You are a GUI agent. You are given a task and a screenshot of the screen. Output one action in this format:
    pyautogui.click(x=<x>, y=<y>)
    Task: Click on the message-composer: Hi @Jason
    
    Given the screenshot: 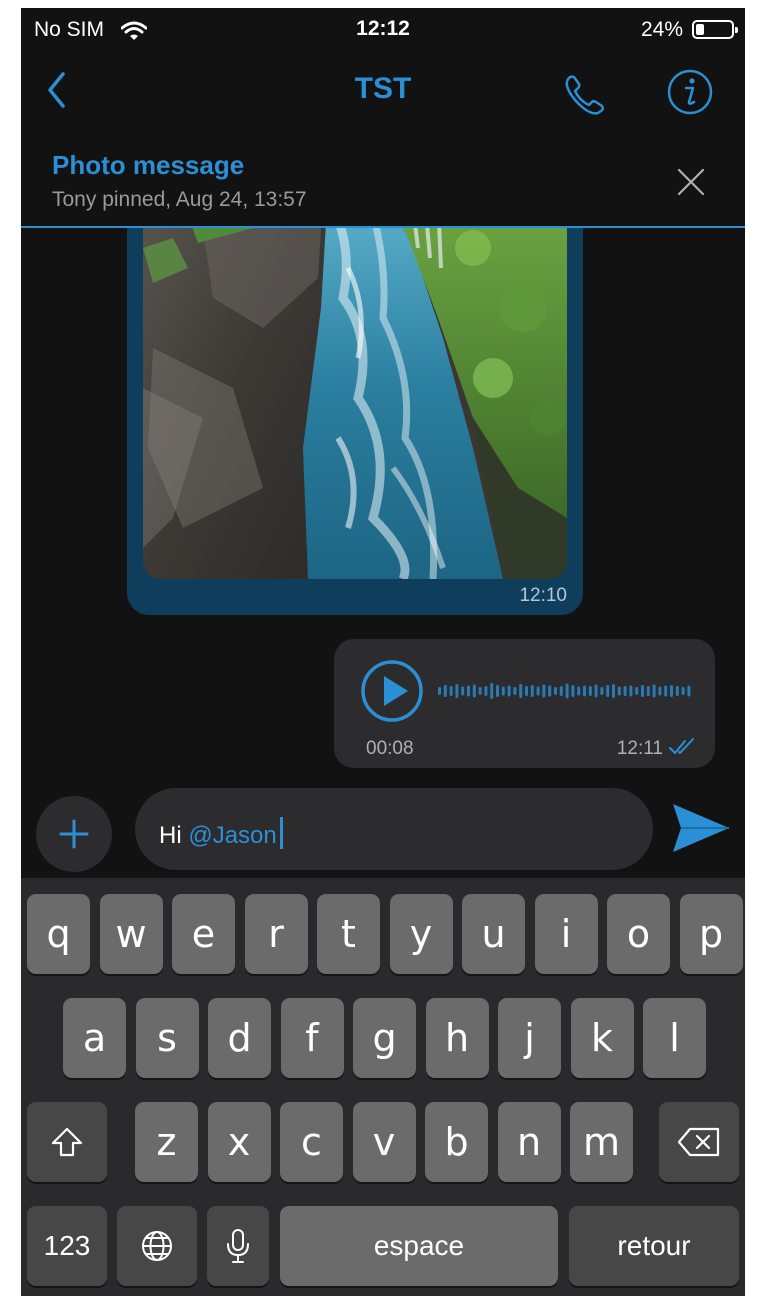 What is the action you would take?
    pyautogui.click(x=383, y=833)
    